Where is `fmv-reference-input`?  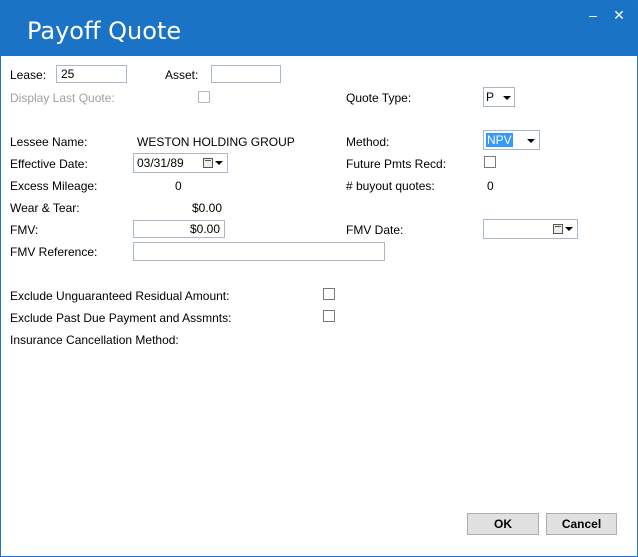
fmv-reference-input is located at coordinates (259, 251).